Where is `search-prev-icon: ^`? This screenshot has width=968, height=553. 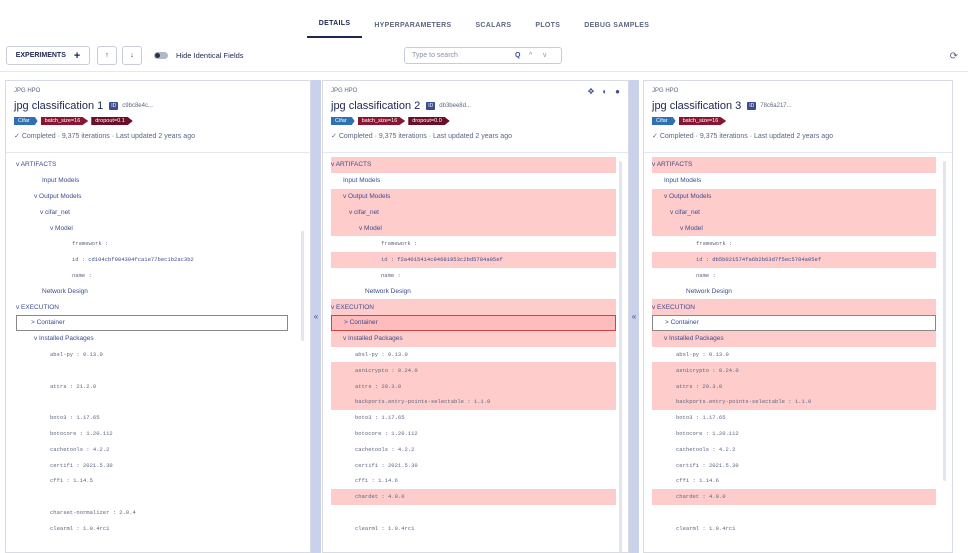
search-prev-icon: ^ is located at coordinates (530, 55).